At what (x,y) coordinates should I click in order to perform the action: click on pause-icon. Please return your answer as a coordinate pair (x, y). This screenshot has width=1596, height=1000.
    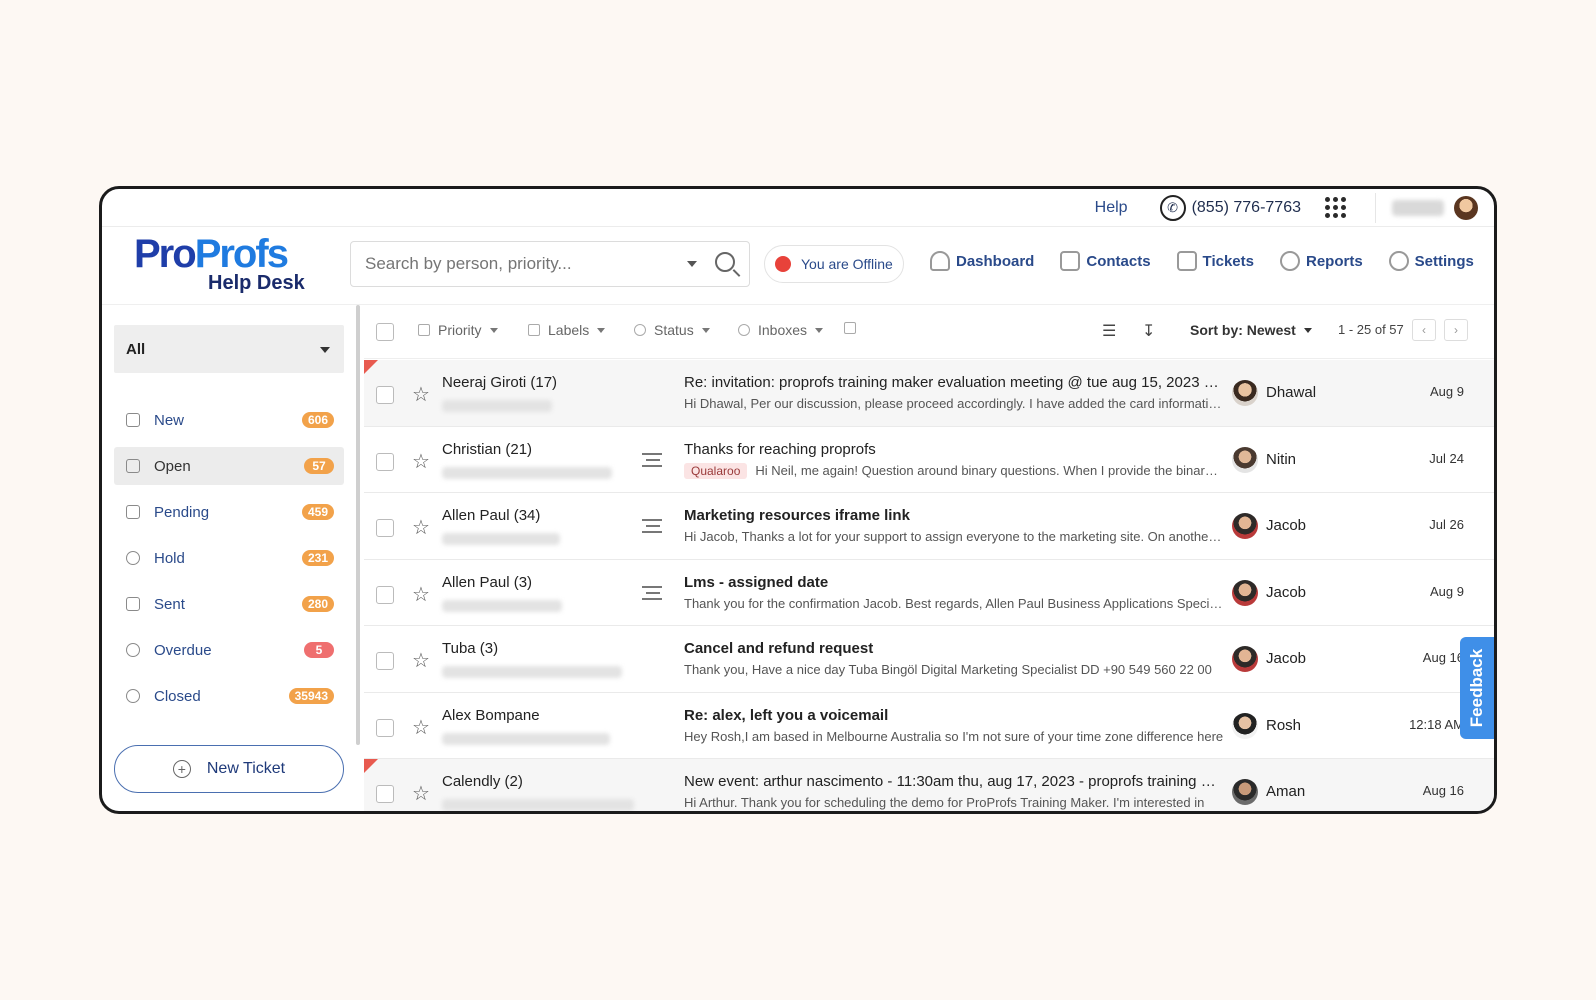
    Looking at the image, I should click on (133, 558).